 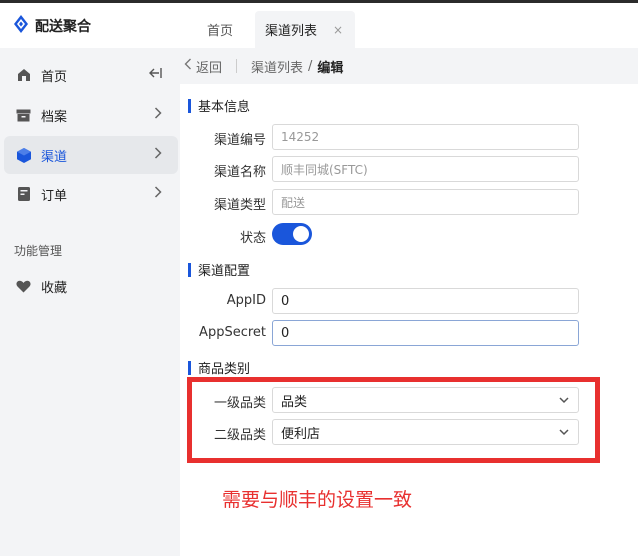 I want to click on form-row-name: 渠道名称 顺丰同城(SFTC), so click(x=409, y=169).